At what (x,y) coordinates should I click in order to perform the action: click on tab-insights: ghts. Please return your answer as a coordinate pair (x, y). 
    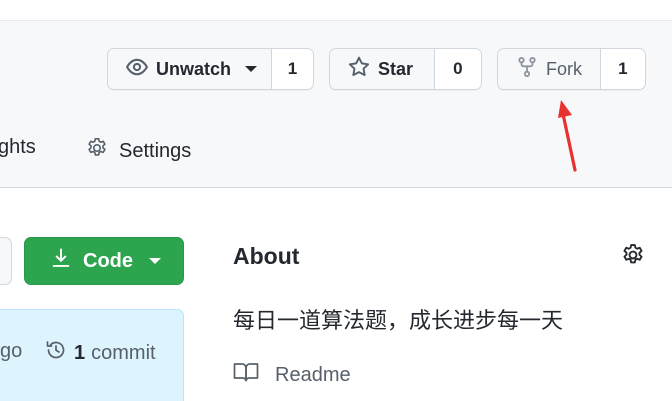
    Looking at the image, I should click on (18, 147).